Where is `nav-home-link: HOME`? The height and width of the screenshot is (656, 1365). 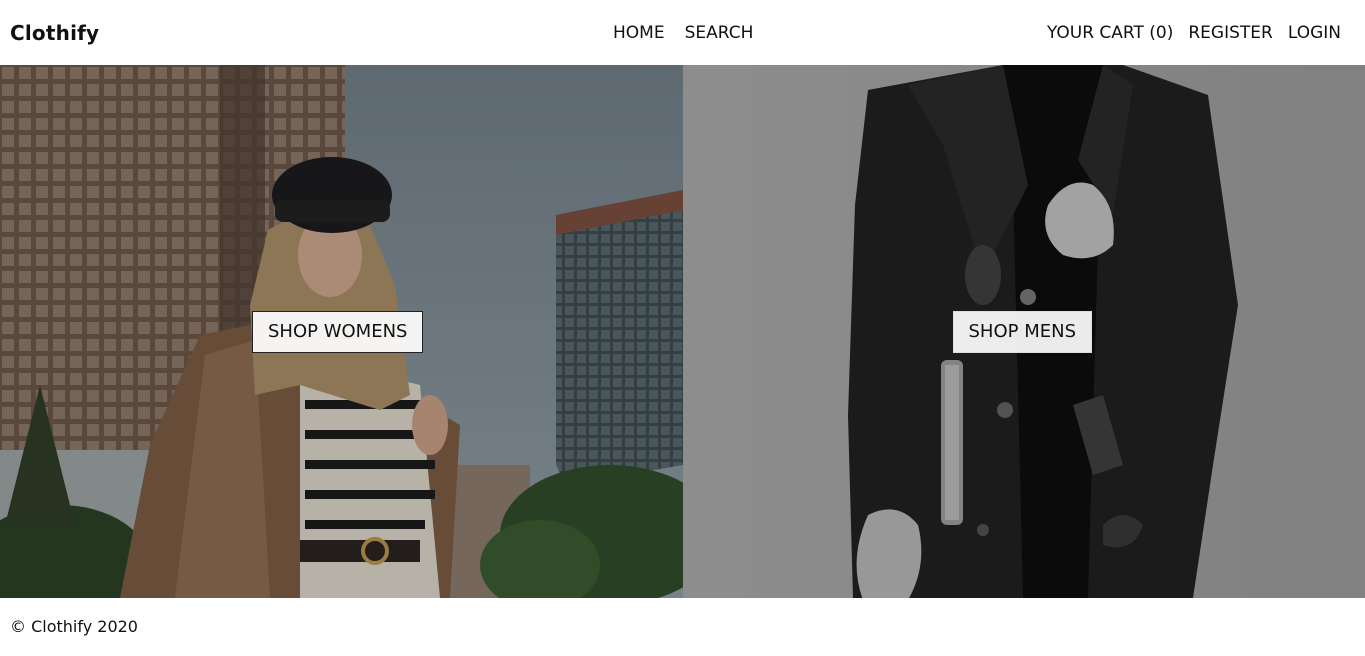 nav-home-link: HOME is located at coordinates (639, 33).